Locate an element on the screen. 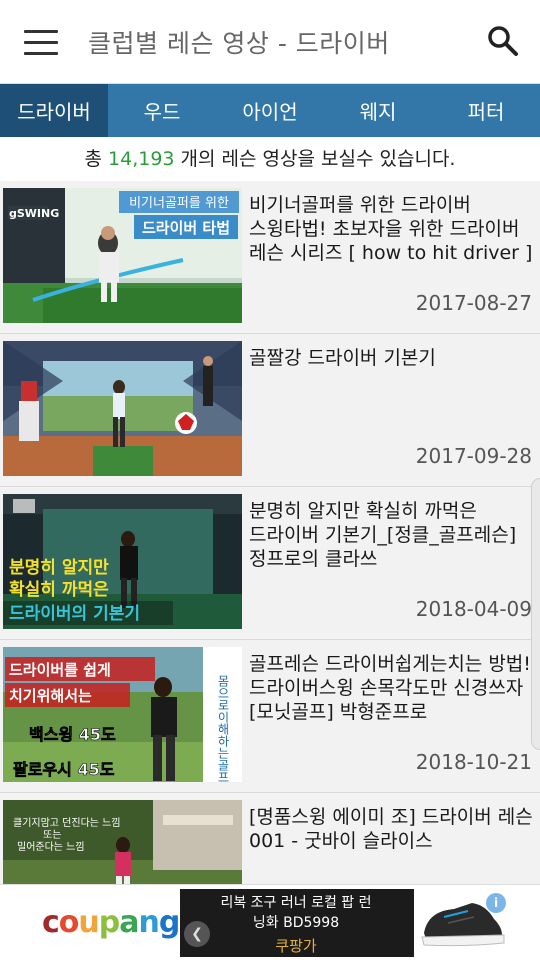  logo-letter: a is located at coordinates (129, 922).